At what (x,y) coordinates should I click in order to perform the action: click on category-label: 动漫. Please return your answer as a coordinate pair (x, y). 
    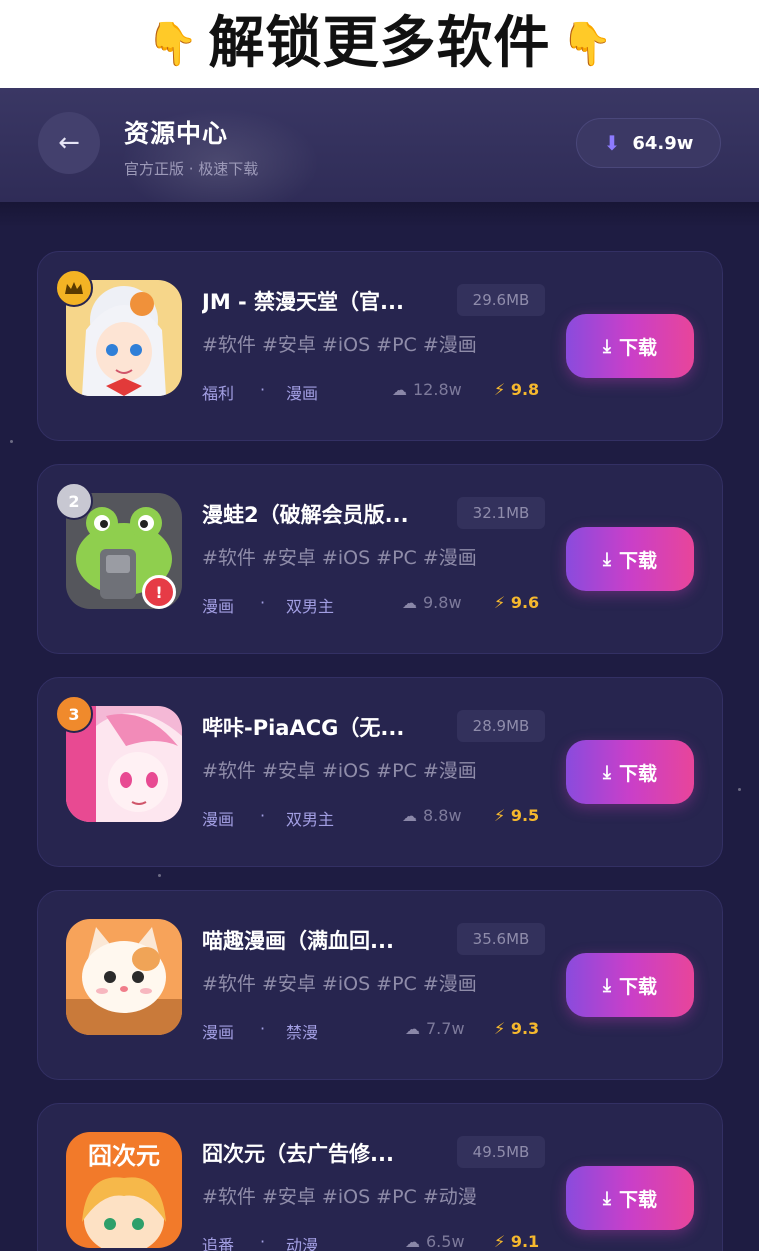
    Looking at the image, I should click on (302, 1243).